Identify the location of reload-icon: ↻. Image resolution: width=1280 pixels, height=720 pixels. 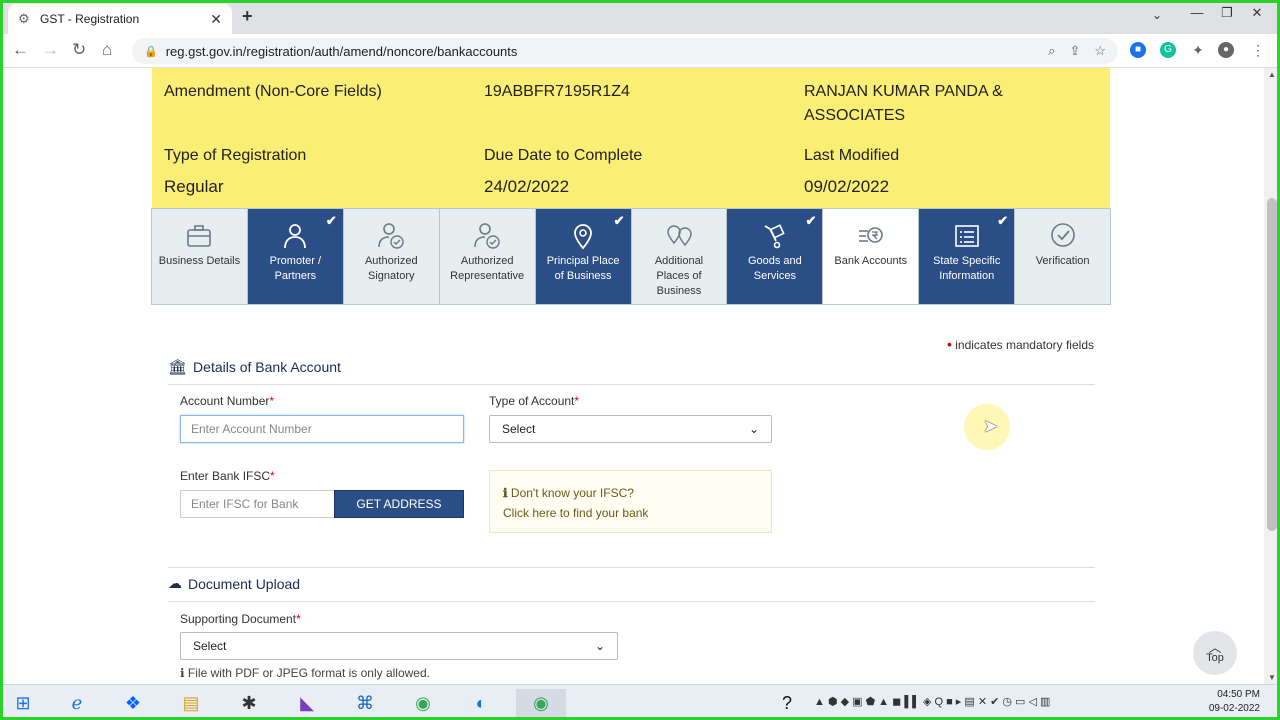
(79, 50).